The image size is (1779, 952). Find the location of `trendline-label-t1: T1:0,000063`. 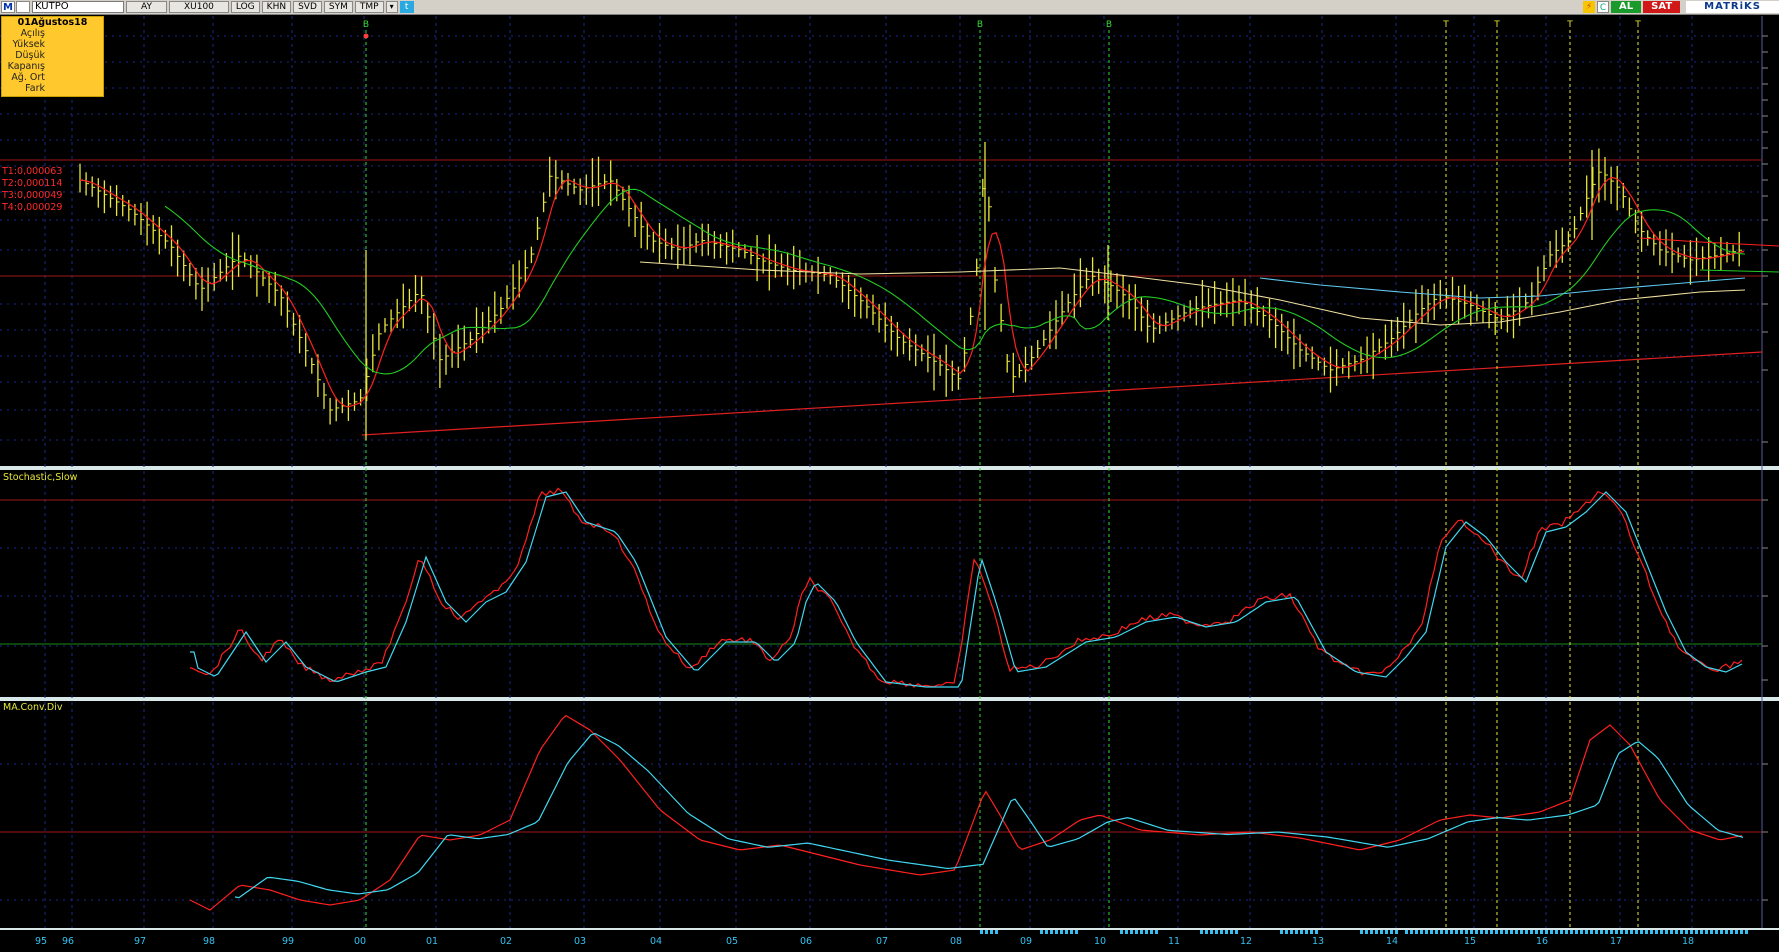

trendline-label-t1: T1:0,000063 is located at coordinates (32, 171).